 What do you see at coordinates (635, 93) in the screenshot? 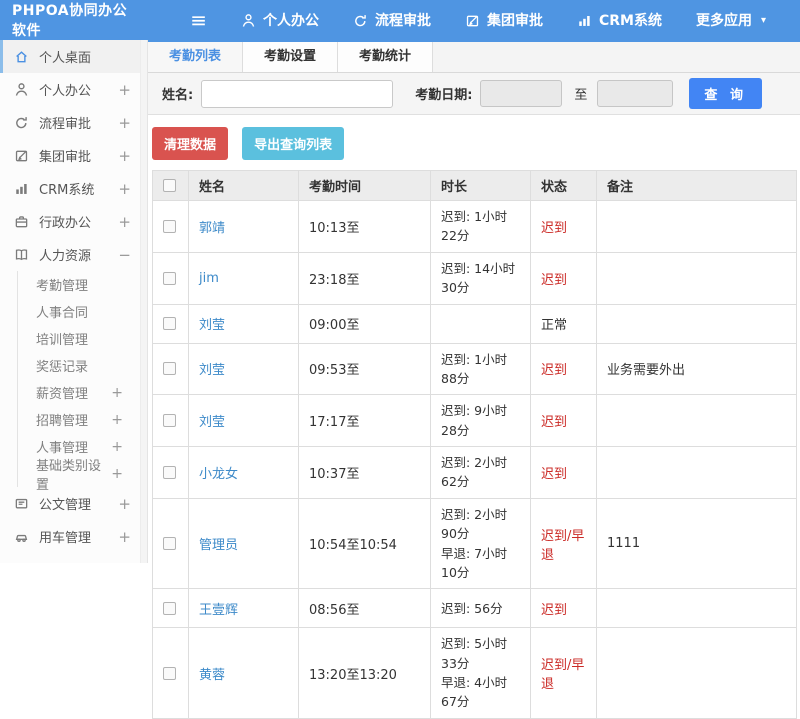
I see `date-to-input` at bounding box center [635, 93].